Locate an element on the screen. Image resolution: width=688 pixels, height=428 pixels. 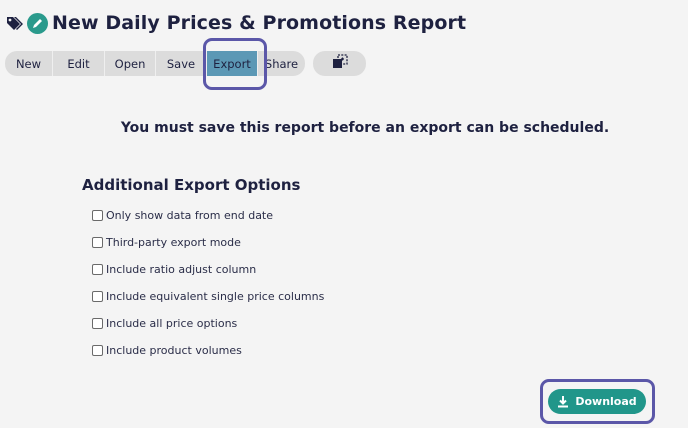
option-single-price: Include equivalent single price columns is located at coordinates (208, 296).